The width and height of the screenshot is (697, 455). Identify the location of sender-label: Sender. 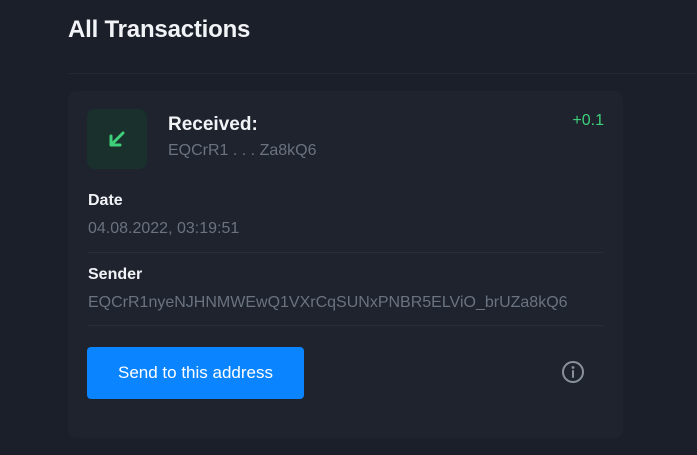
(115, 274).